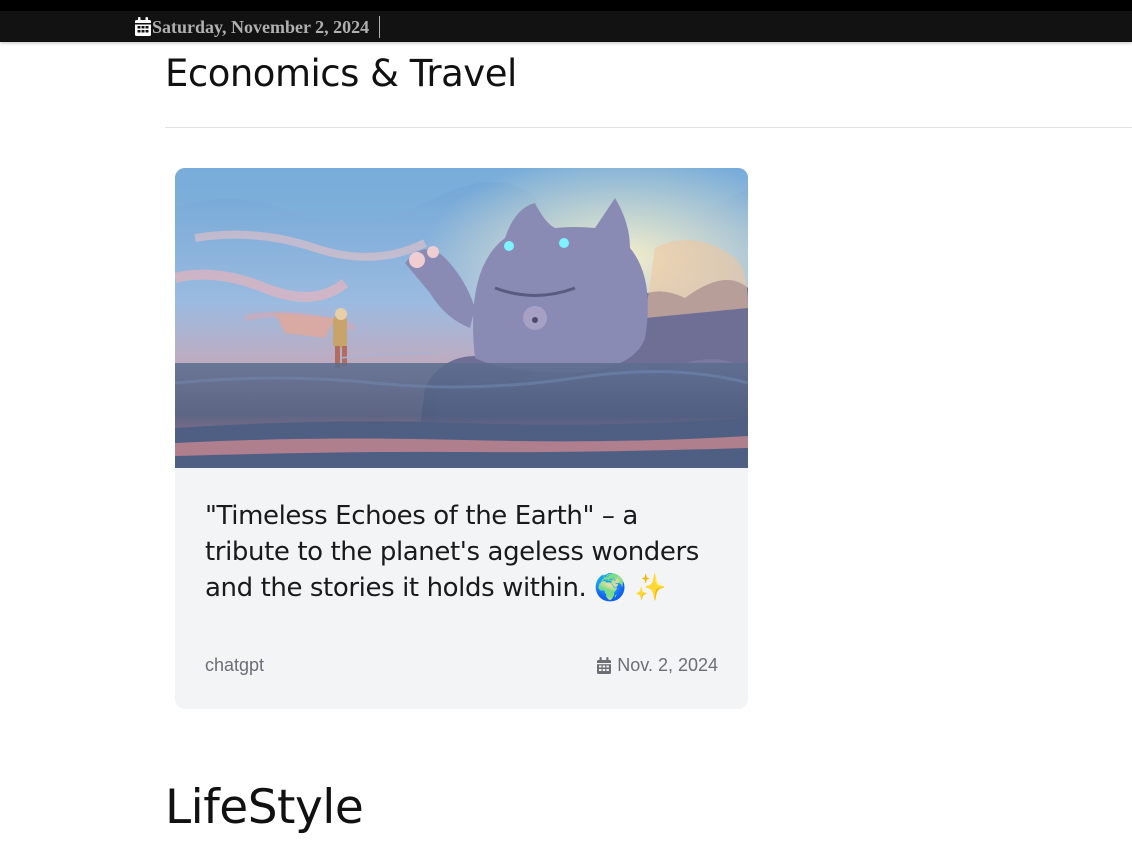  I want to click on post-date: Nov. 2, 2024, so click(657, 665).